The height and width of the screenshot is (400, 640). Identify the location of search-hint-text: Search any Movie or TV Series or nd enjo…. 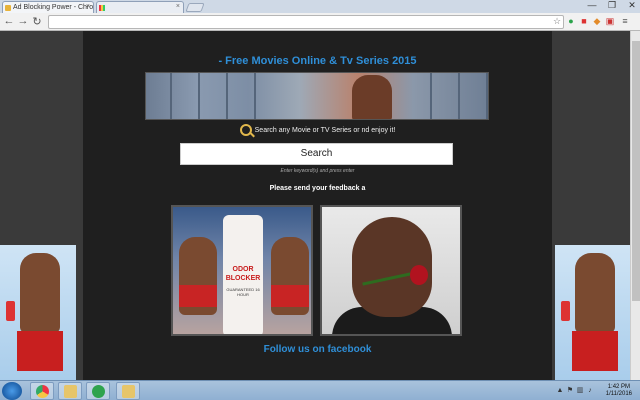
(325, 130).